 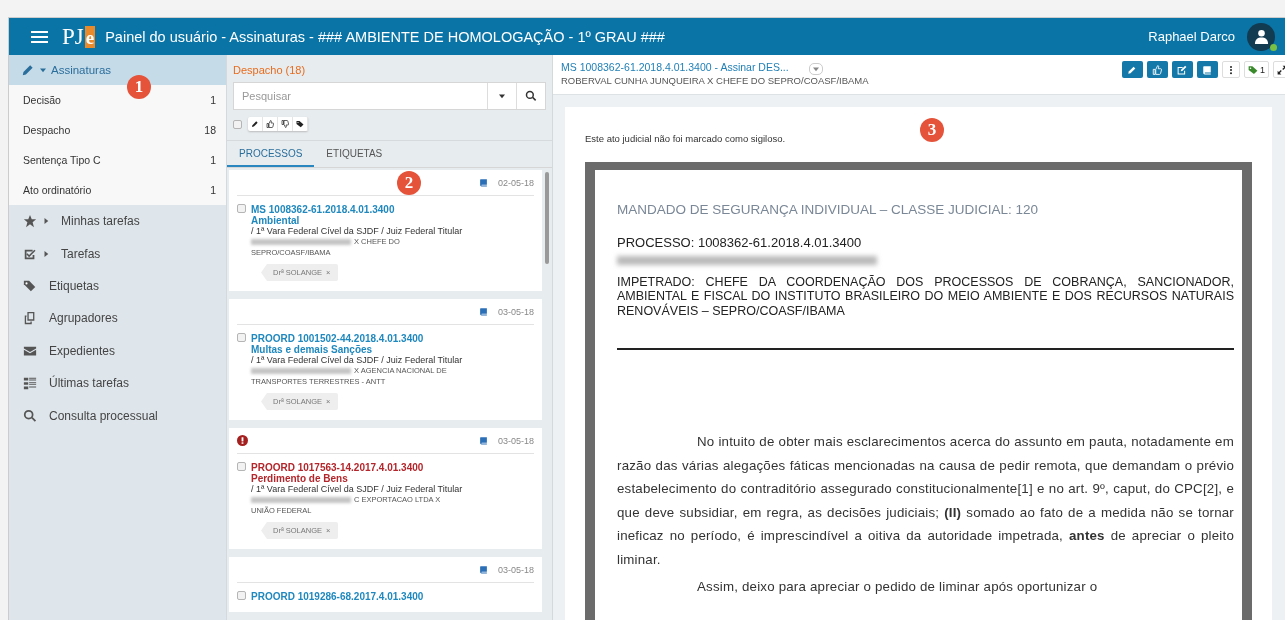 What do you see at coordinates (925, 501) in the screenshot?
I see `document-paragraph: No intuito de obter mais esclarecimentos acerca do assunto em pauta, notadamente em razão das várias alegações fáticas mencionadas na causa de pedir remota, que demandam o prévio estabelecimento do contraditório assegurado constitucionalmente[1] e no art. 9º, caput, do CPC[2], e que deve subsidiar, em regra, as decisões judiciais; (II) somado ao fato de a medida não se tornar ineficaz no período, é imprescindível a oitiva da autoridade impetrada, antes de apreciar o pleito liminar.` at bounding box center [925, 501].